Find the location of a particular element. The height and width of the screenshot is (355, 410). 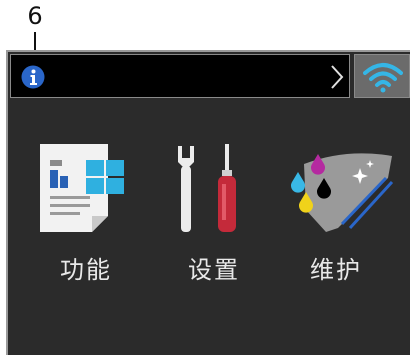

settings-tools-icon is located at coordinates (207, 188).